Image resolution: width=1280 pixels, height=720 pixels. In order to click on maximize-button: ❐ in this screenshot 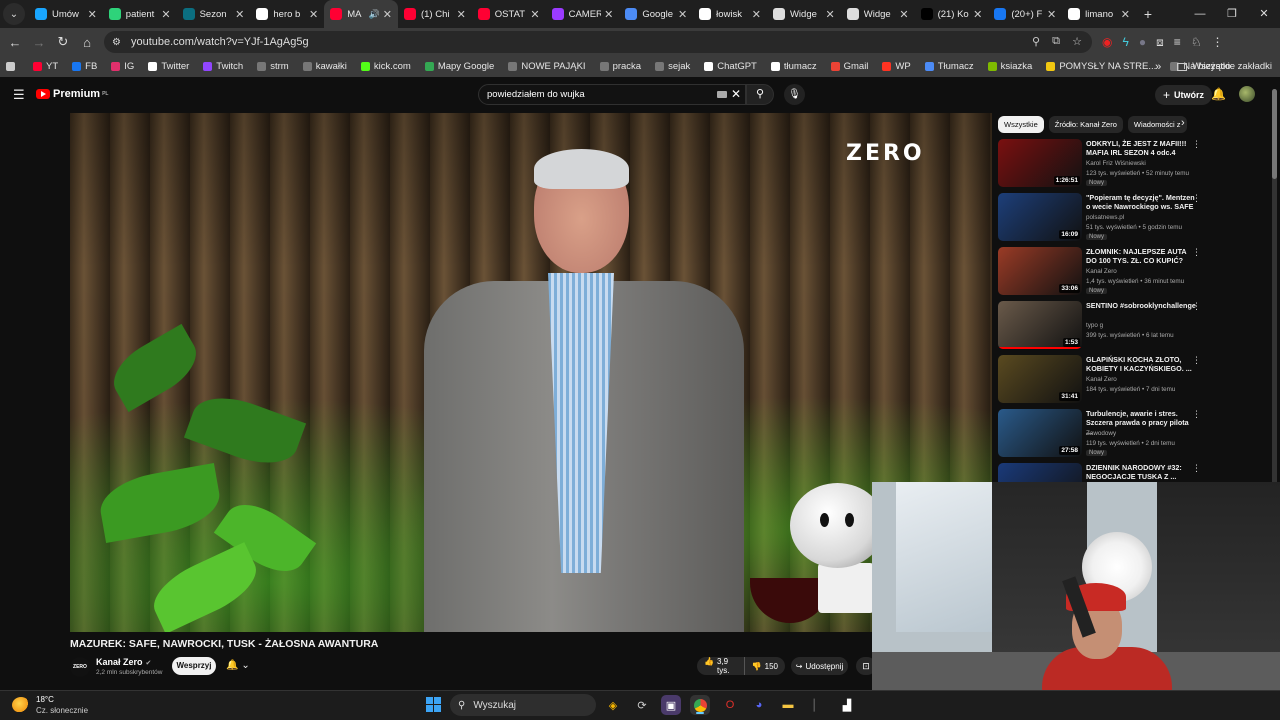, I will do `click(1232, 14)`.